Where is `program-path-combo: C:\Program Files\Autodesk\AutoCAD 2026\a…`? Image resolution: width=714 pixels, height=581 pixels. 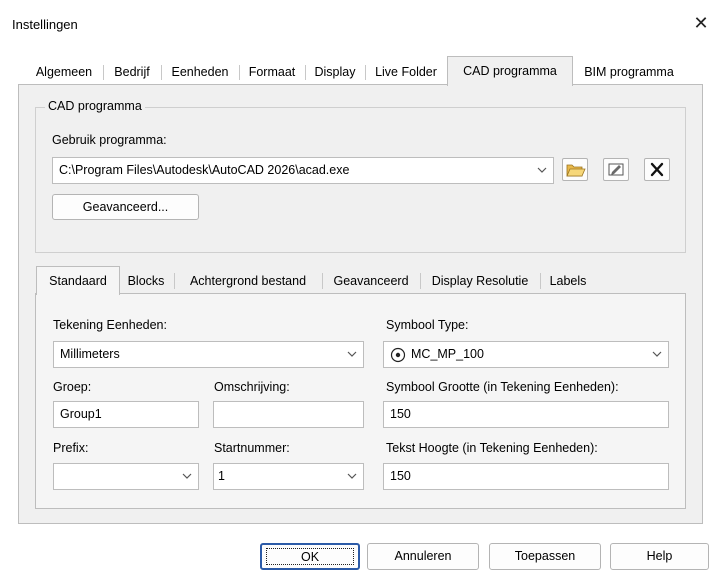
program-path-combo: C:\Program Files\Autodesk\AutoCAD 2026\a… is located at coordinates (303, 170).